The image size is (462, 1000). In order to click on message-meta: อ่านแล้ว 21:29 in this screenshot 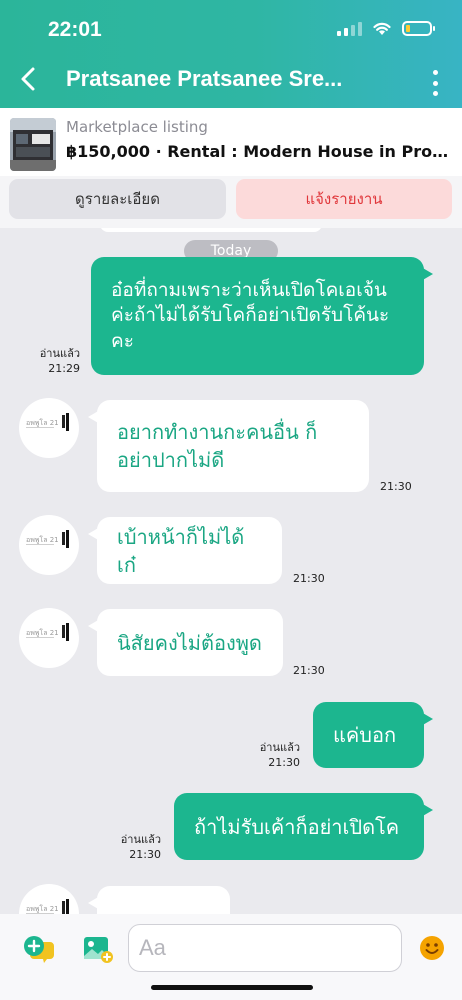, I will do `click(52, 361)`.